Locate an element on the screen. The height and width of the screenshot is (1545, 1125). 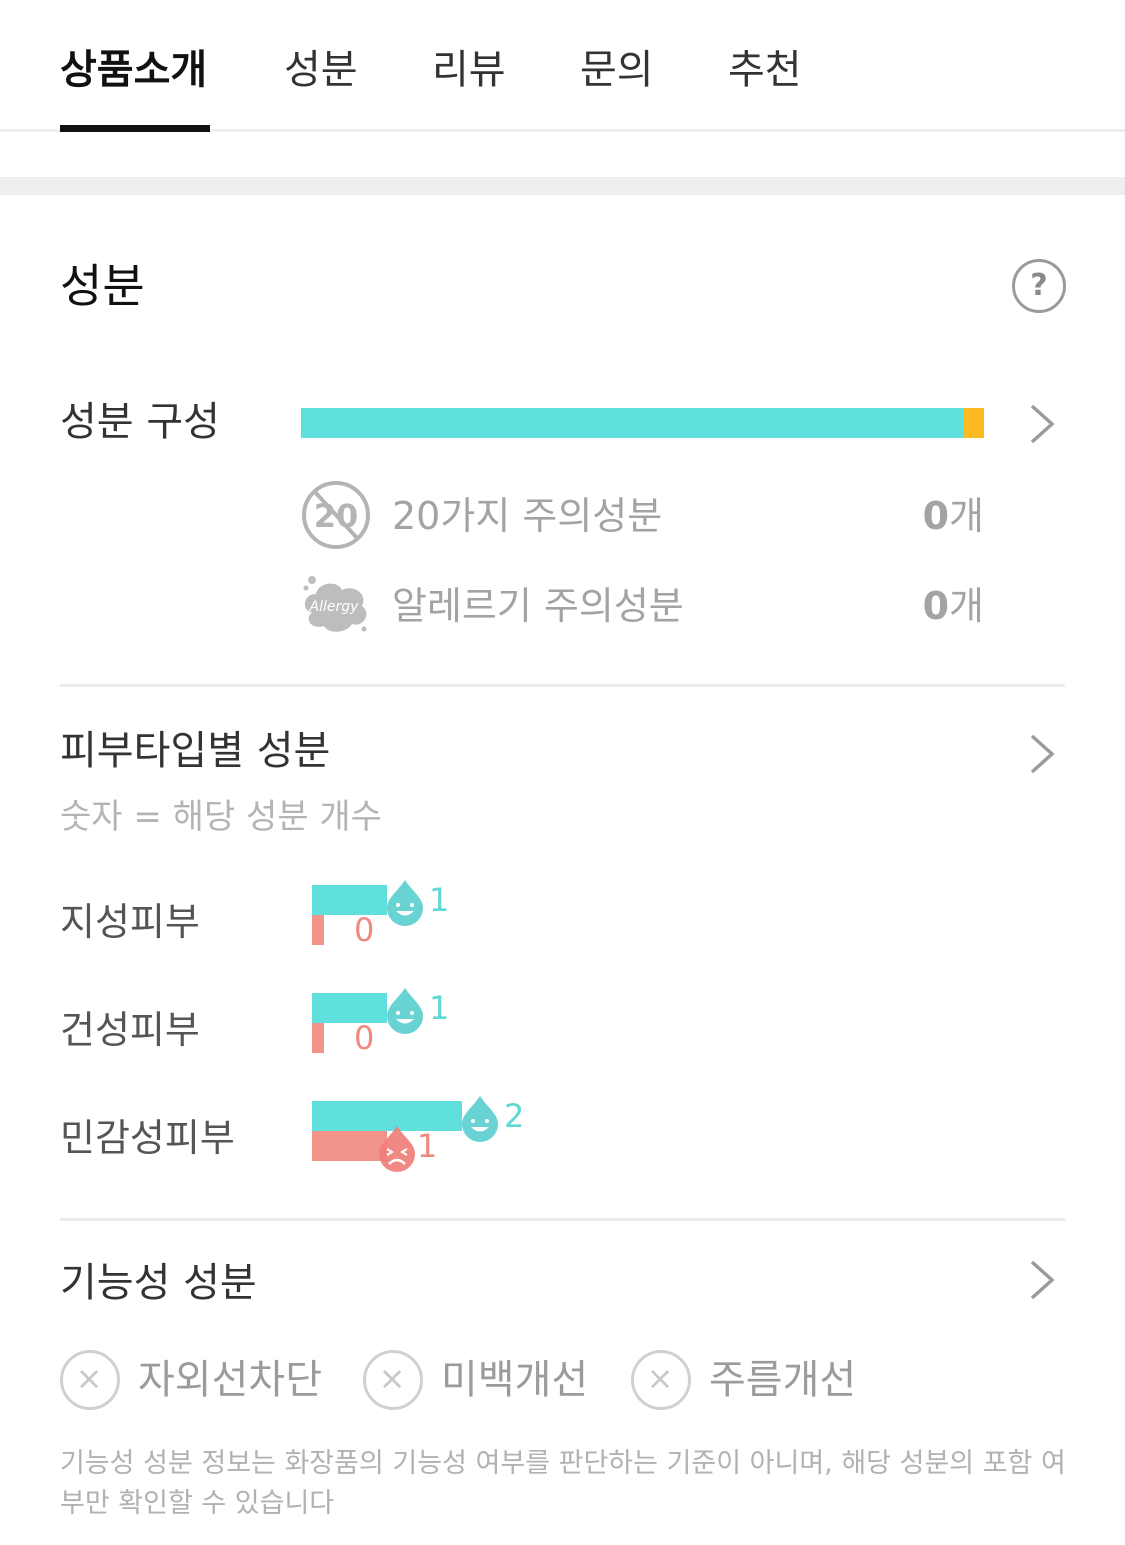
good-ingredient-count: 2 is located at coordinates (514, 1116).